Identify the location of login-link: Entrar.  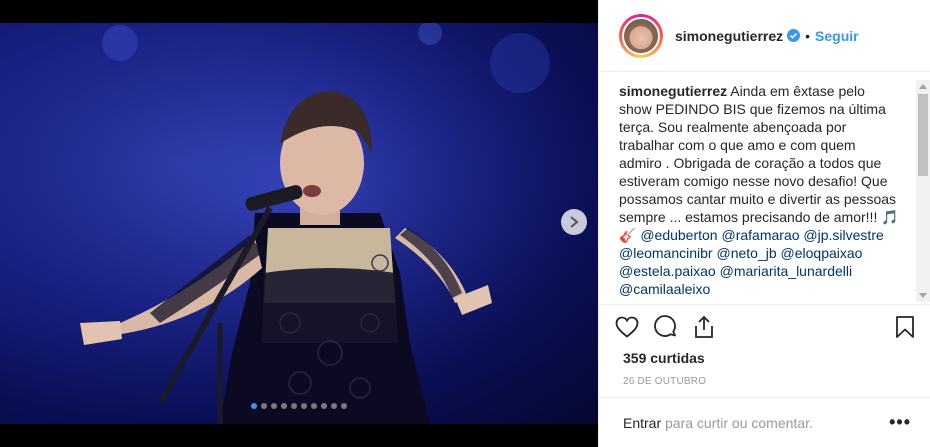
(642, 423).